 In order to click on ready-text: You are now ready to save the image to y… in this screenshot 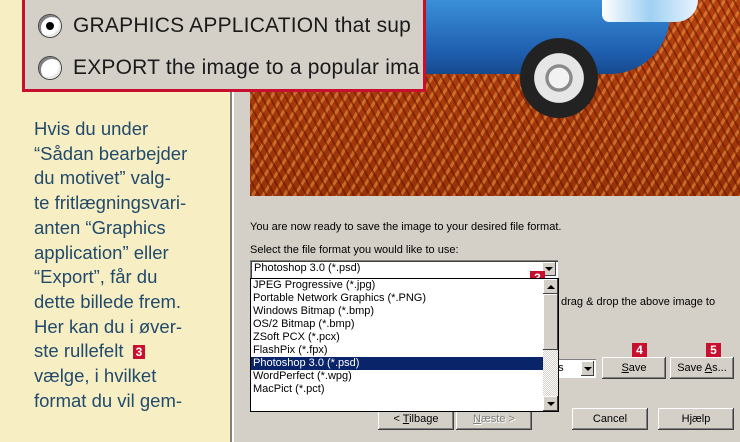, I will do `click(406, 227)`.